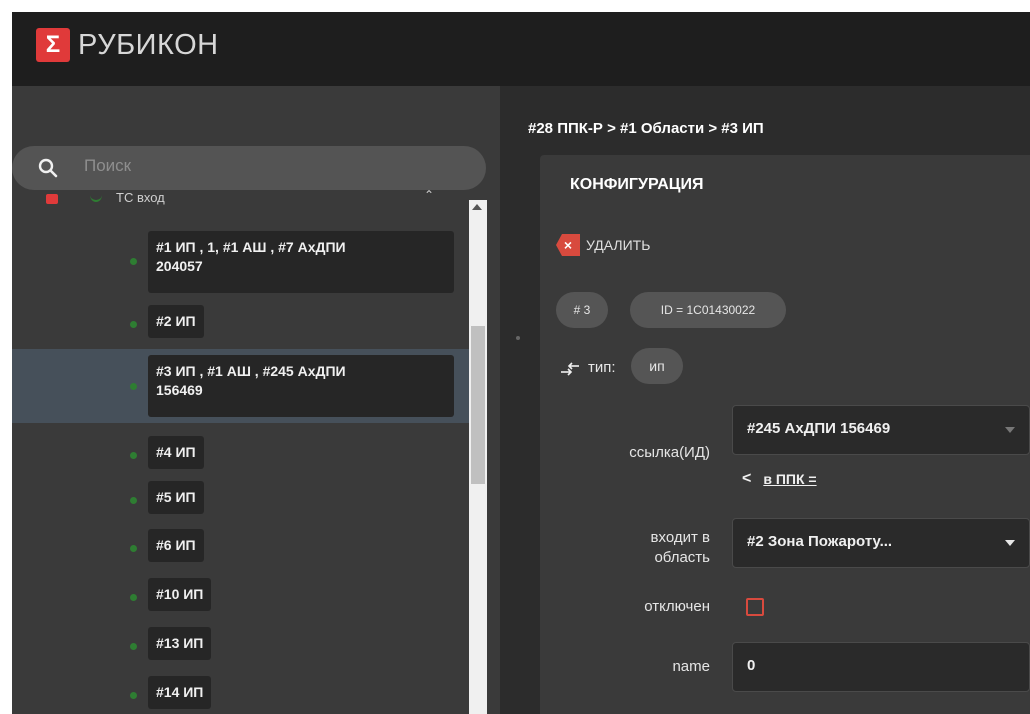 The height and width of the screenshot is (714, 1030). I want to click on tree-item-label: #10 ИП, so click(180, 594).